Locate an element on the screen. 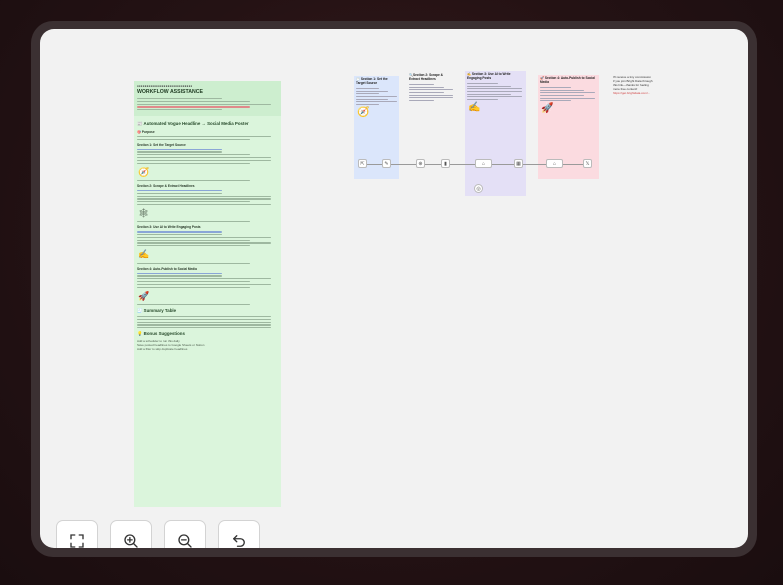 The image size is (783, 585). code-icon: ▮ is located at coordinates (445, 163).